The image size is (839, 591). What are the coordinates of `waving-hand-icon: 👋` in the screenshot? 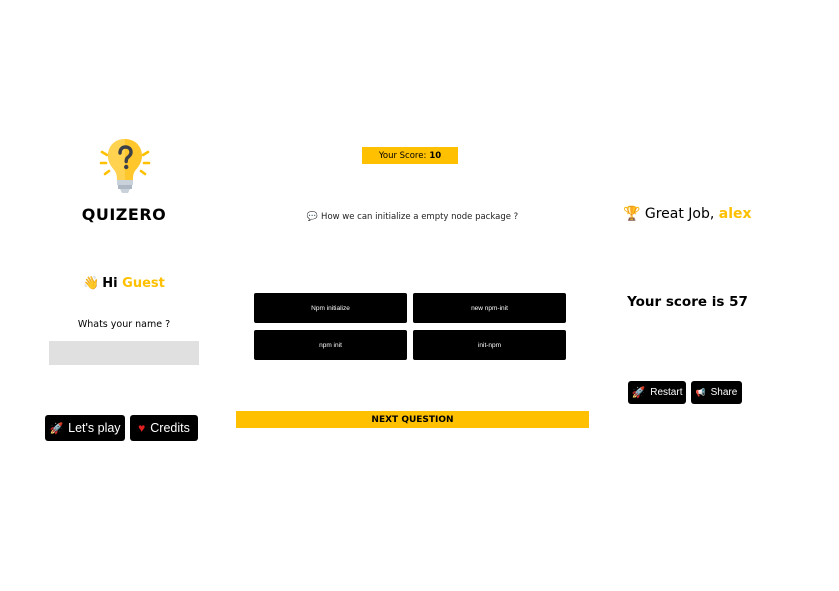 It's located at (91, 283).